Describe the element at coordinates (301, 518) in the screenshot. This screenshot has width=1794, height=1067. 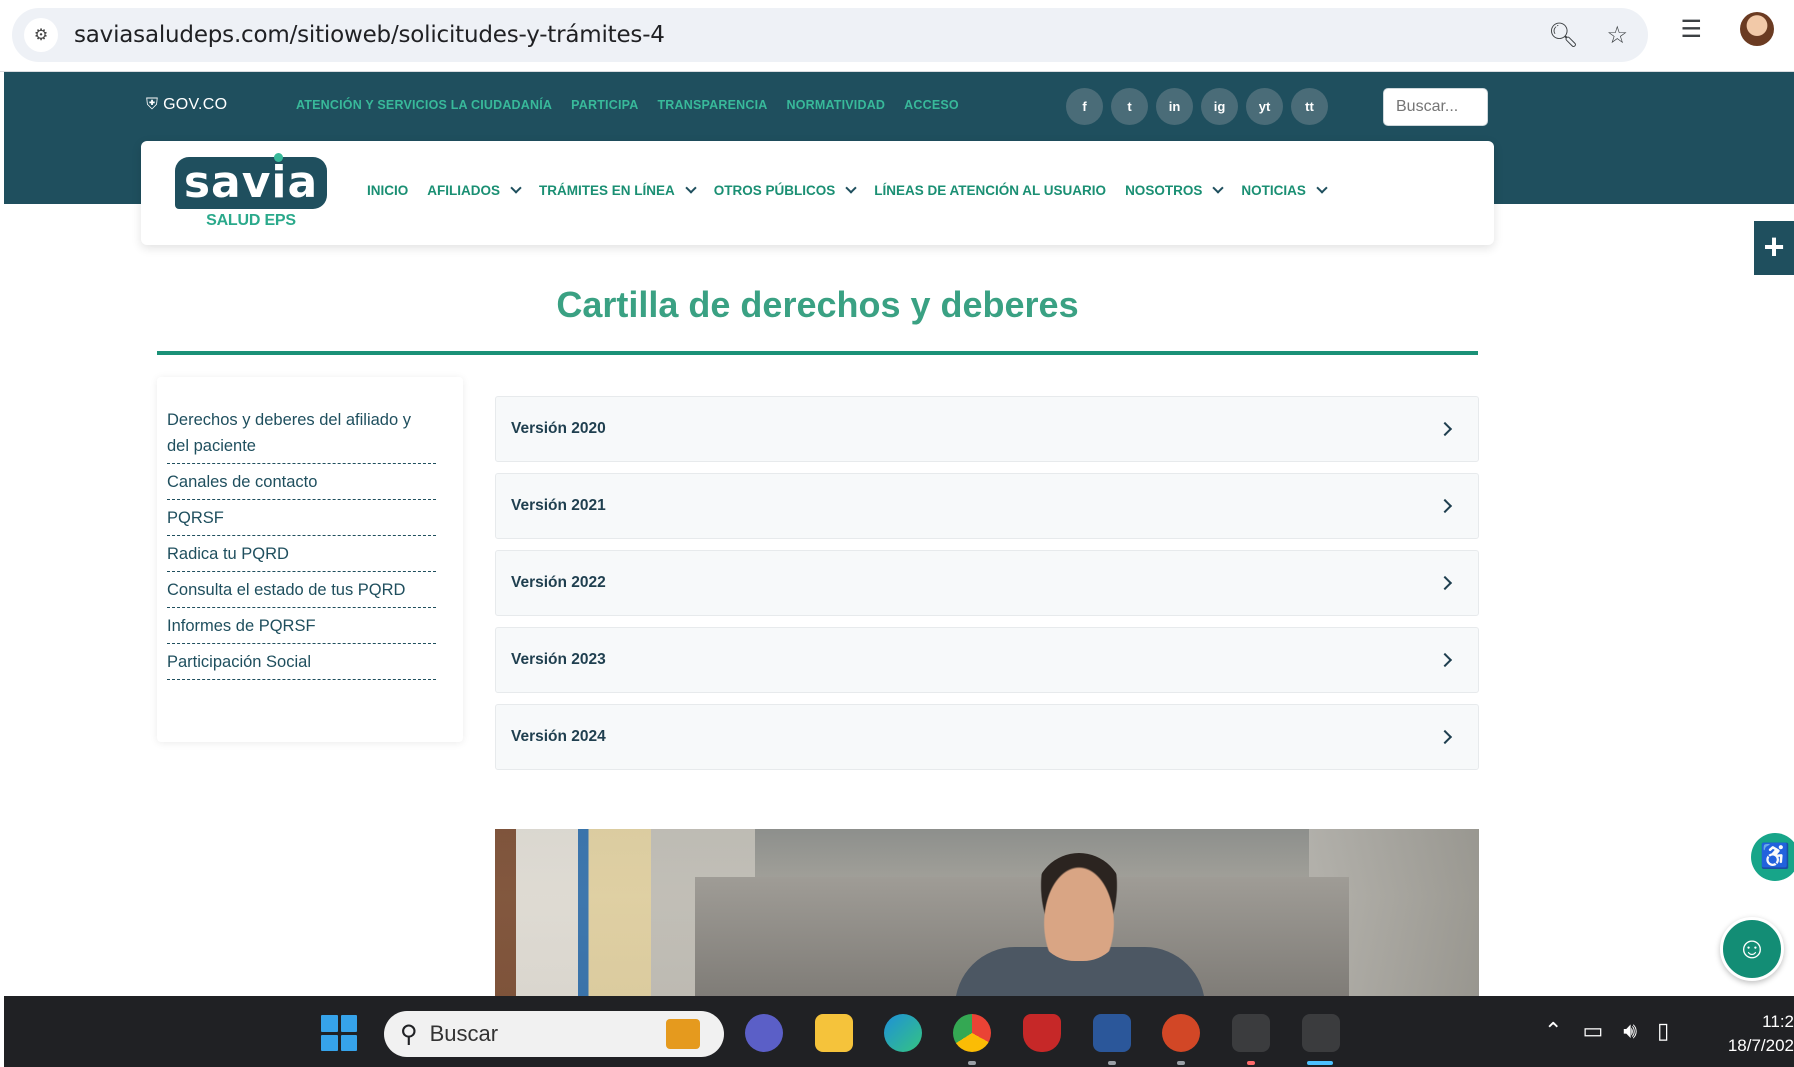
I see `sidebar-item-pqrsf: PQRSF` at that location.